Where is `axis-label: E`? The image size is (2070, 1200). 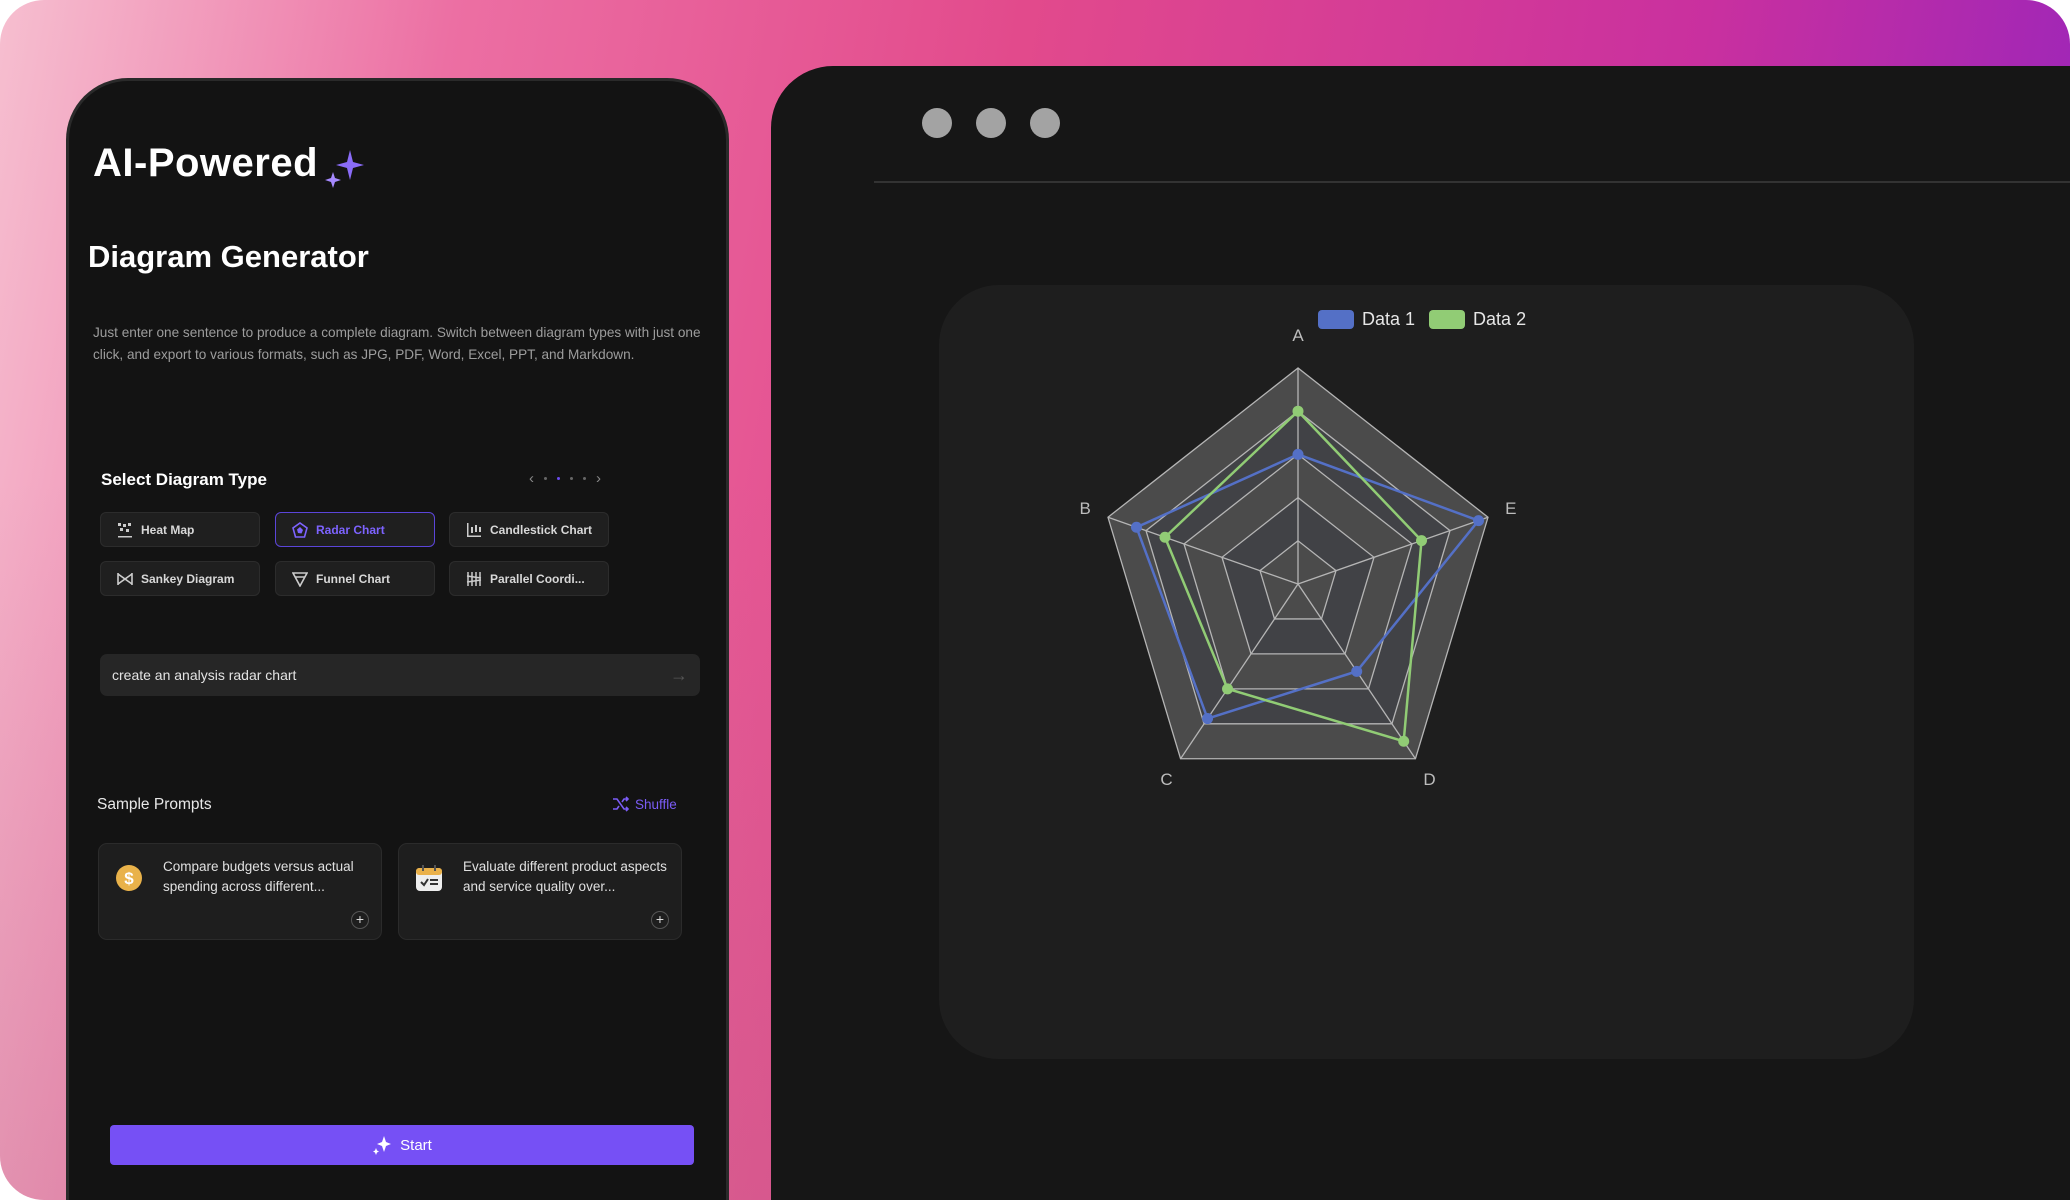 axis-label: E is located at coordinates (1511, 509).